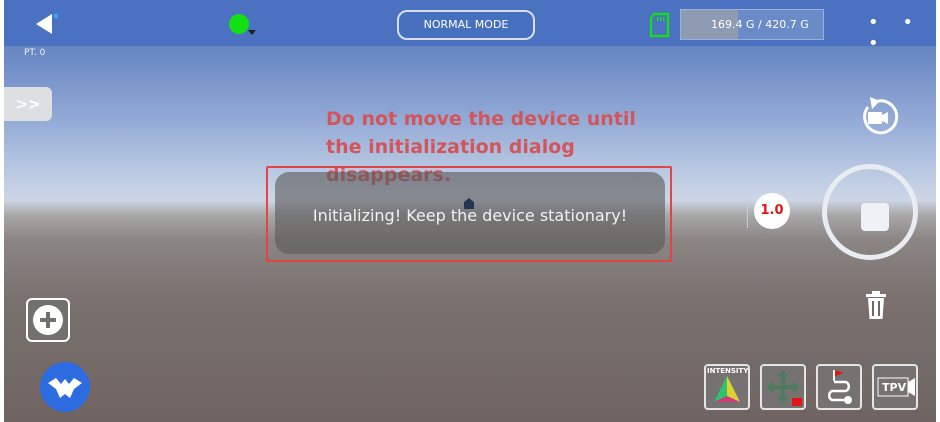 Image resolution: width=940 pixels, height=422 pixels. I want to click on add-button, so click(48, 320).